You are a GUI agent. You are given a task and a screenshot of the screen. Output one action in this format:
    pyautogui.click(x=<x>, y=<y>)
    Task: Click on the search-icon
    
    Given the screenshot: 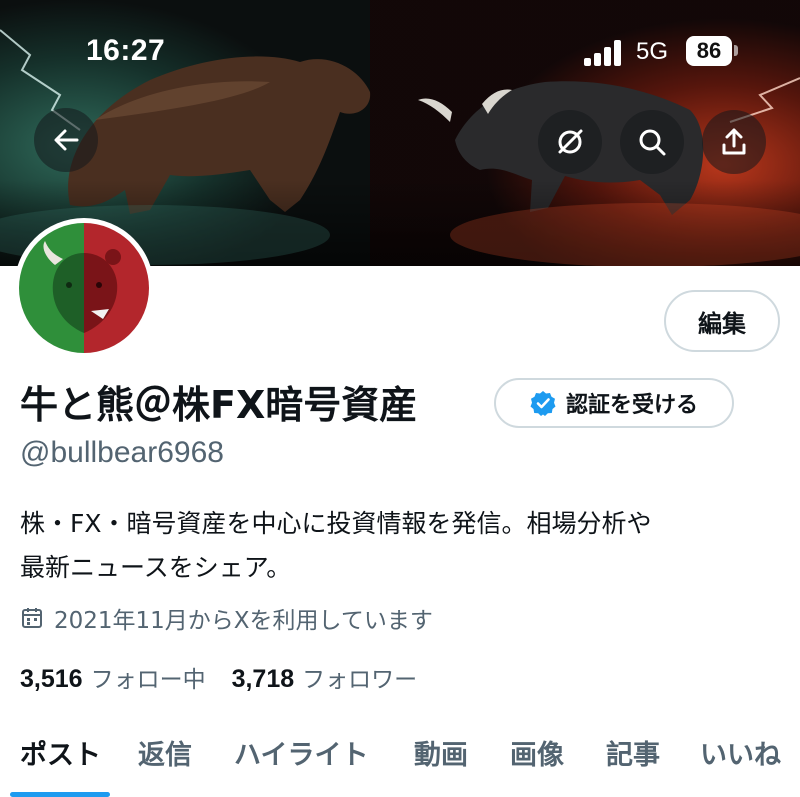 What is the action you would take?
    pyautogui.click(x=652, y=142)
    